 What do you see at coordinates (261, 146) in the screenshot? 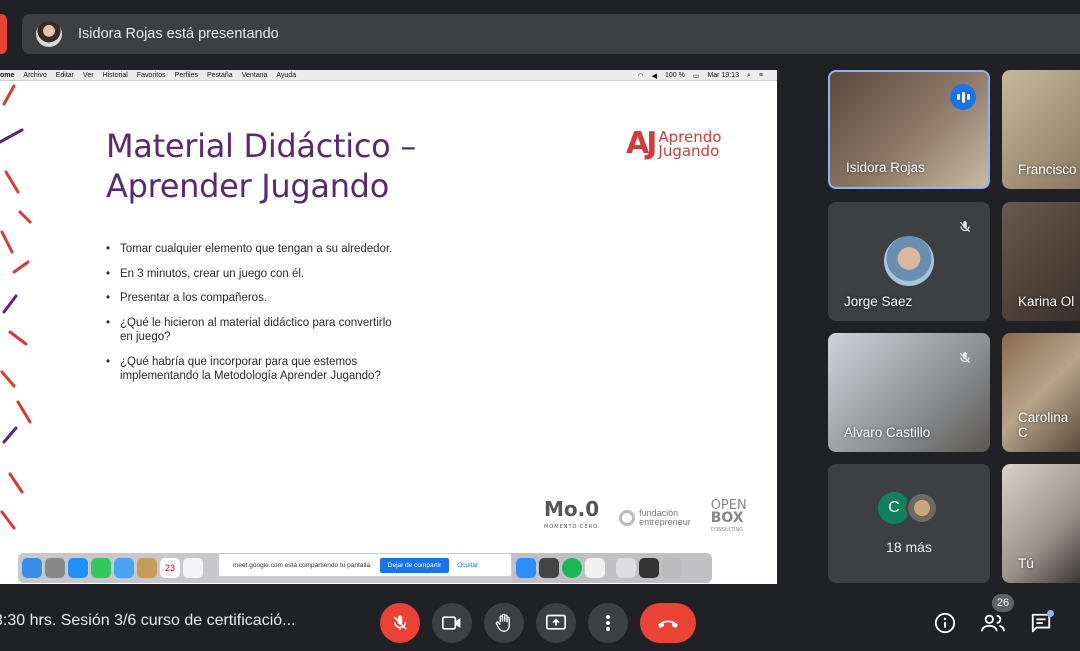
I see `slide-title-line1: Material Didáctico –` at bounding box center [261, 146].